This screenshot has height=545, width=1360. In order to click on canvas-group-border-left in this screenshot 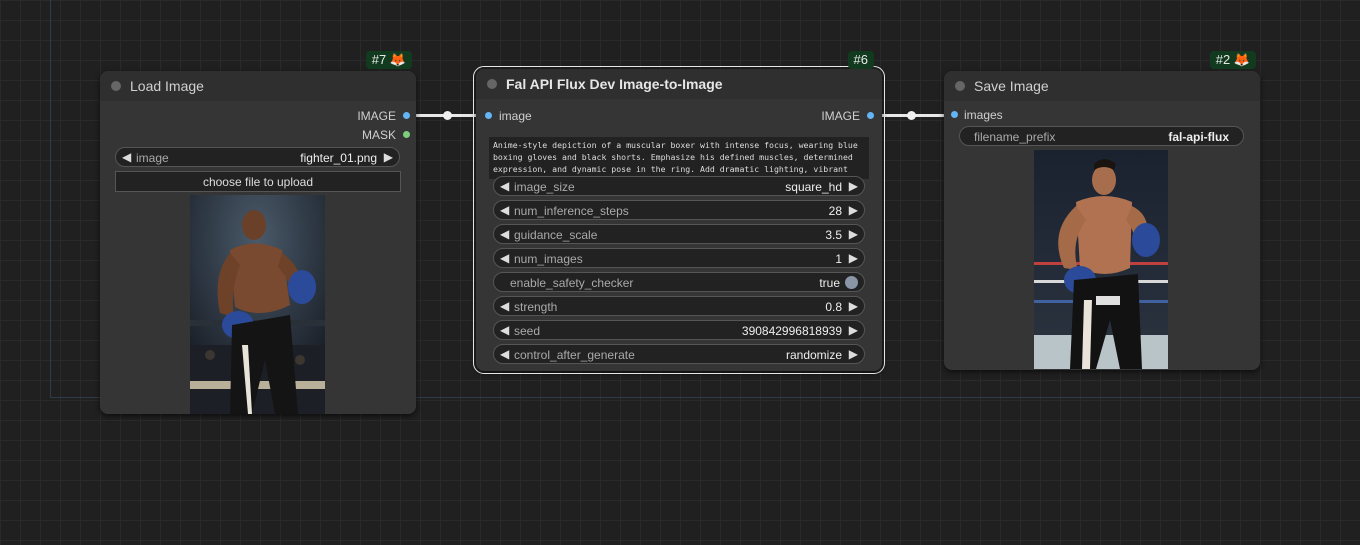, I will do `click(50, 198)`.